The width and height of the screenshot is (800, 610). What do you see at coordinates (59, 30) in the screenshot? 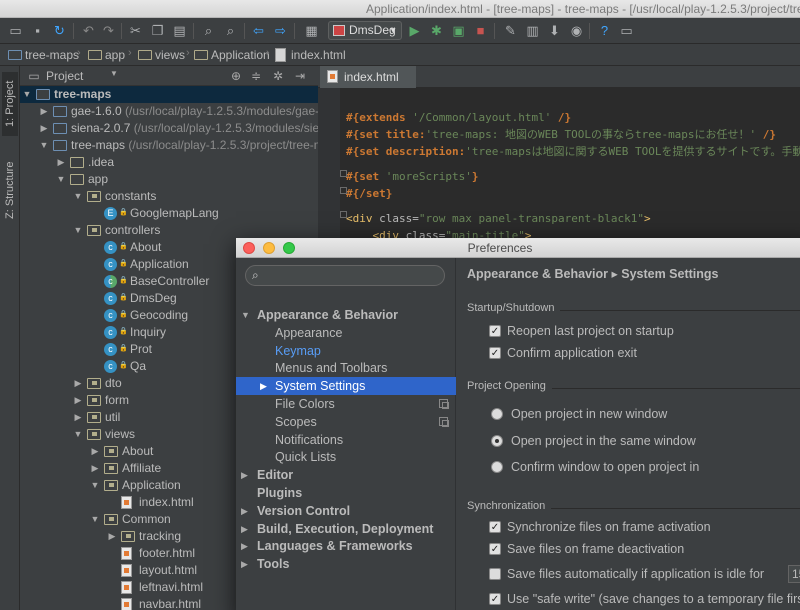
I see `sync-icon: ↻` at bounding box center [59, 30].